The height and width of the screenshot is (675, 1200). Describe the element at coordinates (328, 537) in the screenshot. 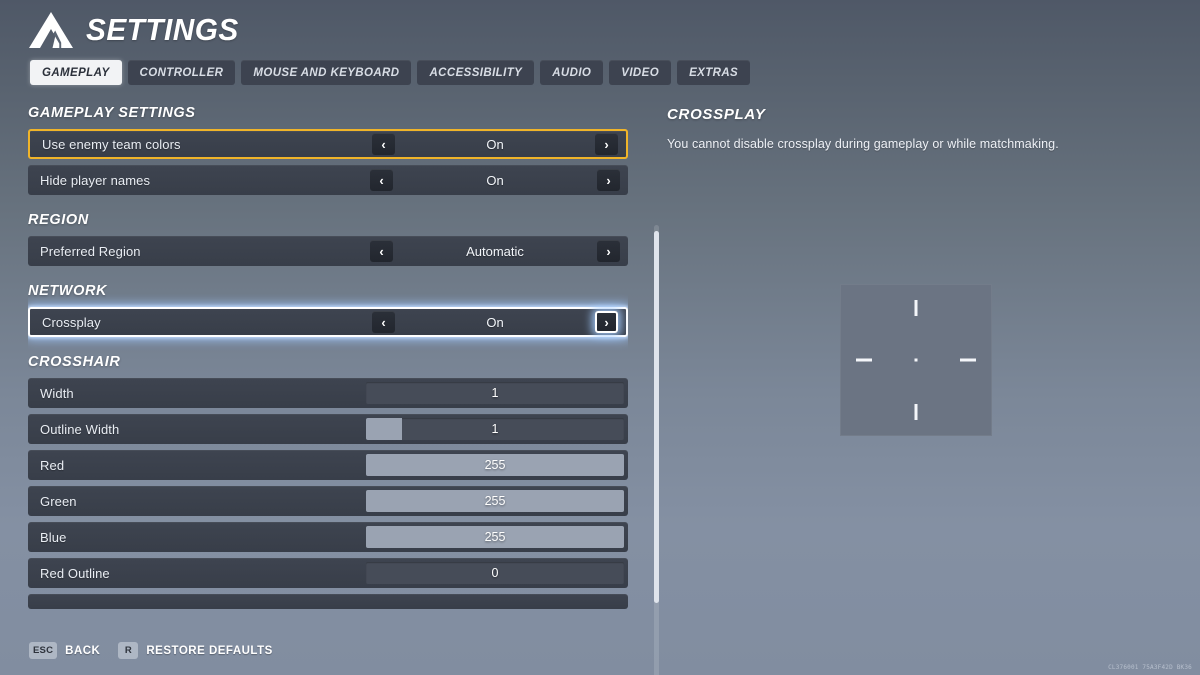

I see `setting-row-blue: Blue 255` at that location.